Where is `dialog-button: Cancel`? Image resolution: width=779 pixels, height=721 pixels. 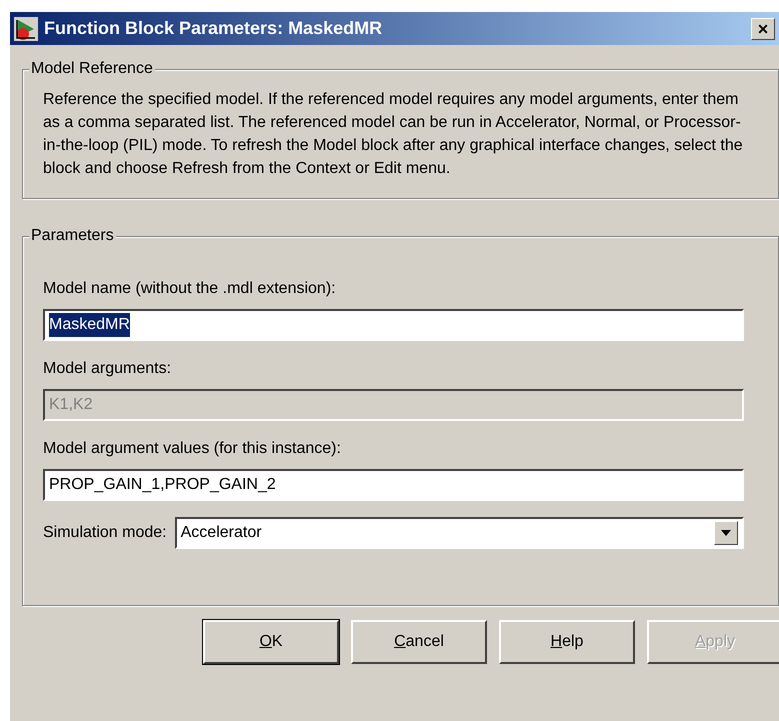 dialog-button: Cancel is located at coordinates (419, 642).